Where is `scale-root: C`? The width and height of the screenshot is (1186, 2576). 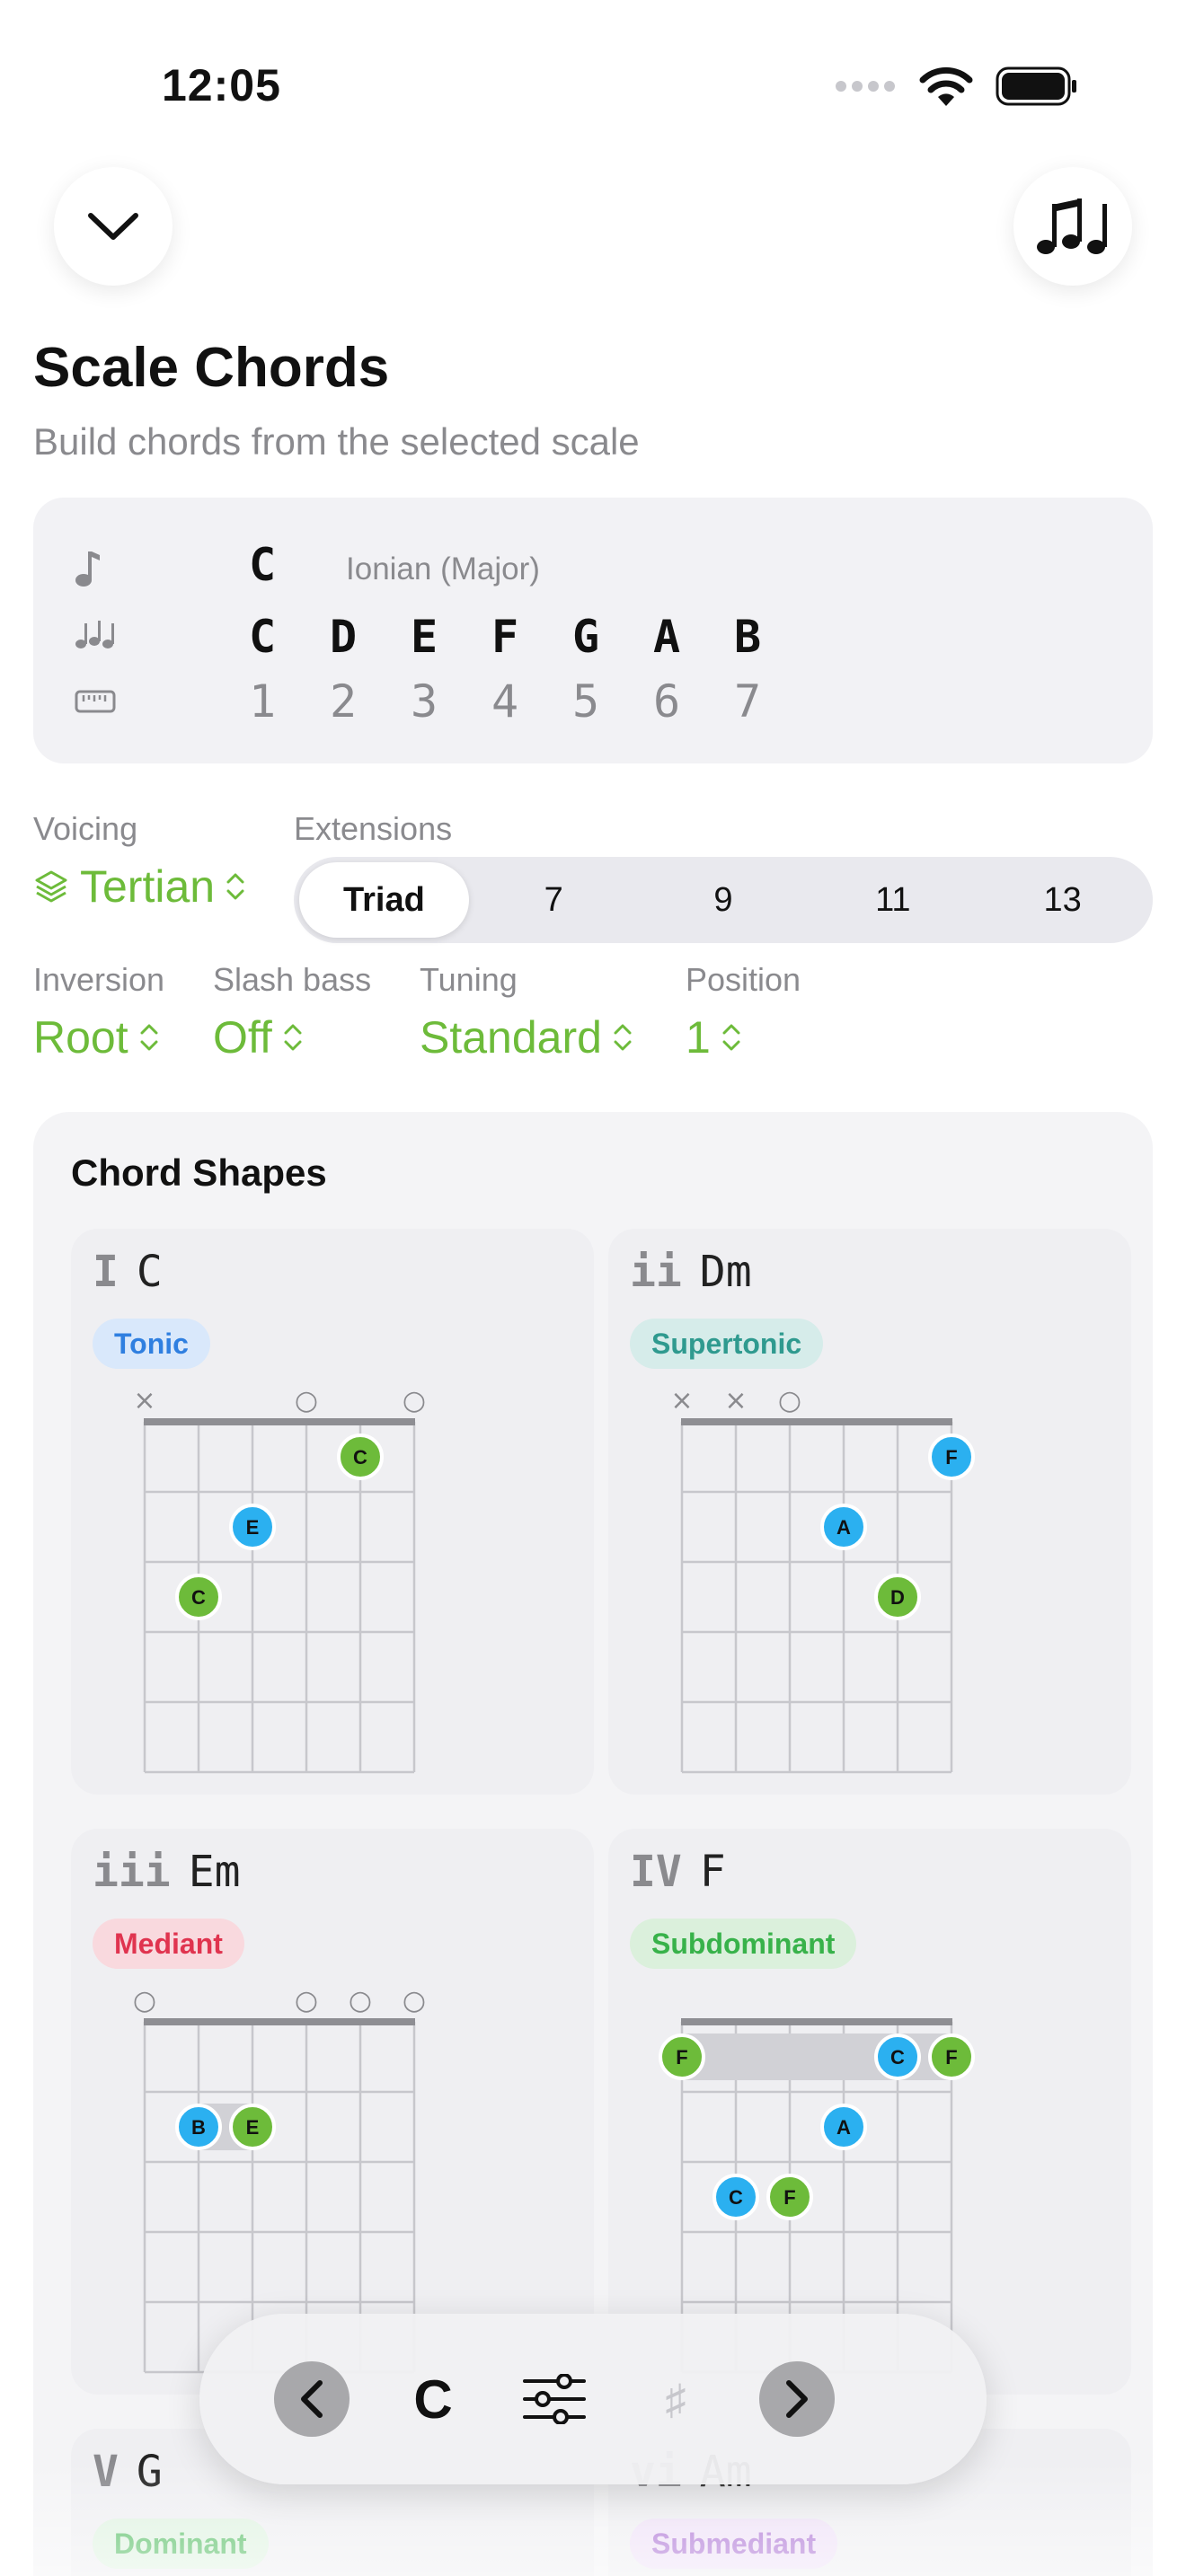
scale-root: C is located at coordinates (263, 565).